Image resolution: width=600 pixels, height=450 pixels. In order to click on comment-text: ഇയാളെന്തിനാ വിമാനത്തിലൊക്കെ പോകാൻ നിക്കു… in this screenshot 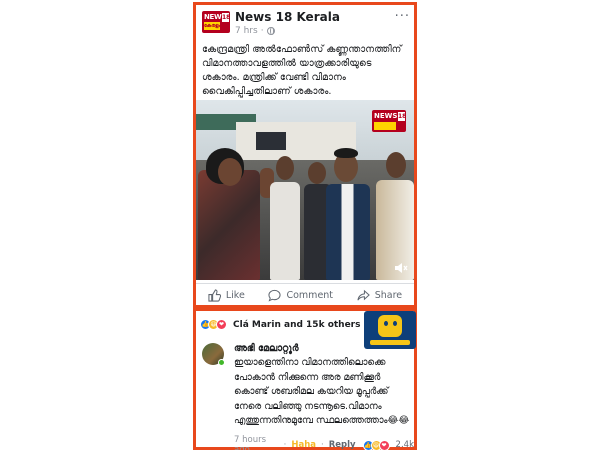, I will do `click(322, 391)`.